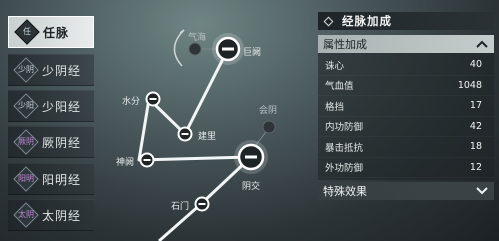  Describe the element at coordinates (26, 106) in the screenshot. I see `meridian-badge-icon: 少阳` at that location.